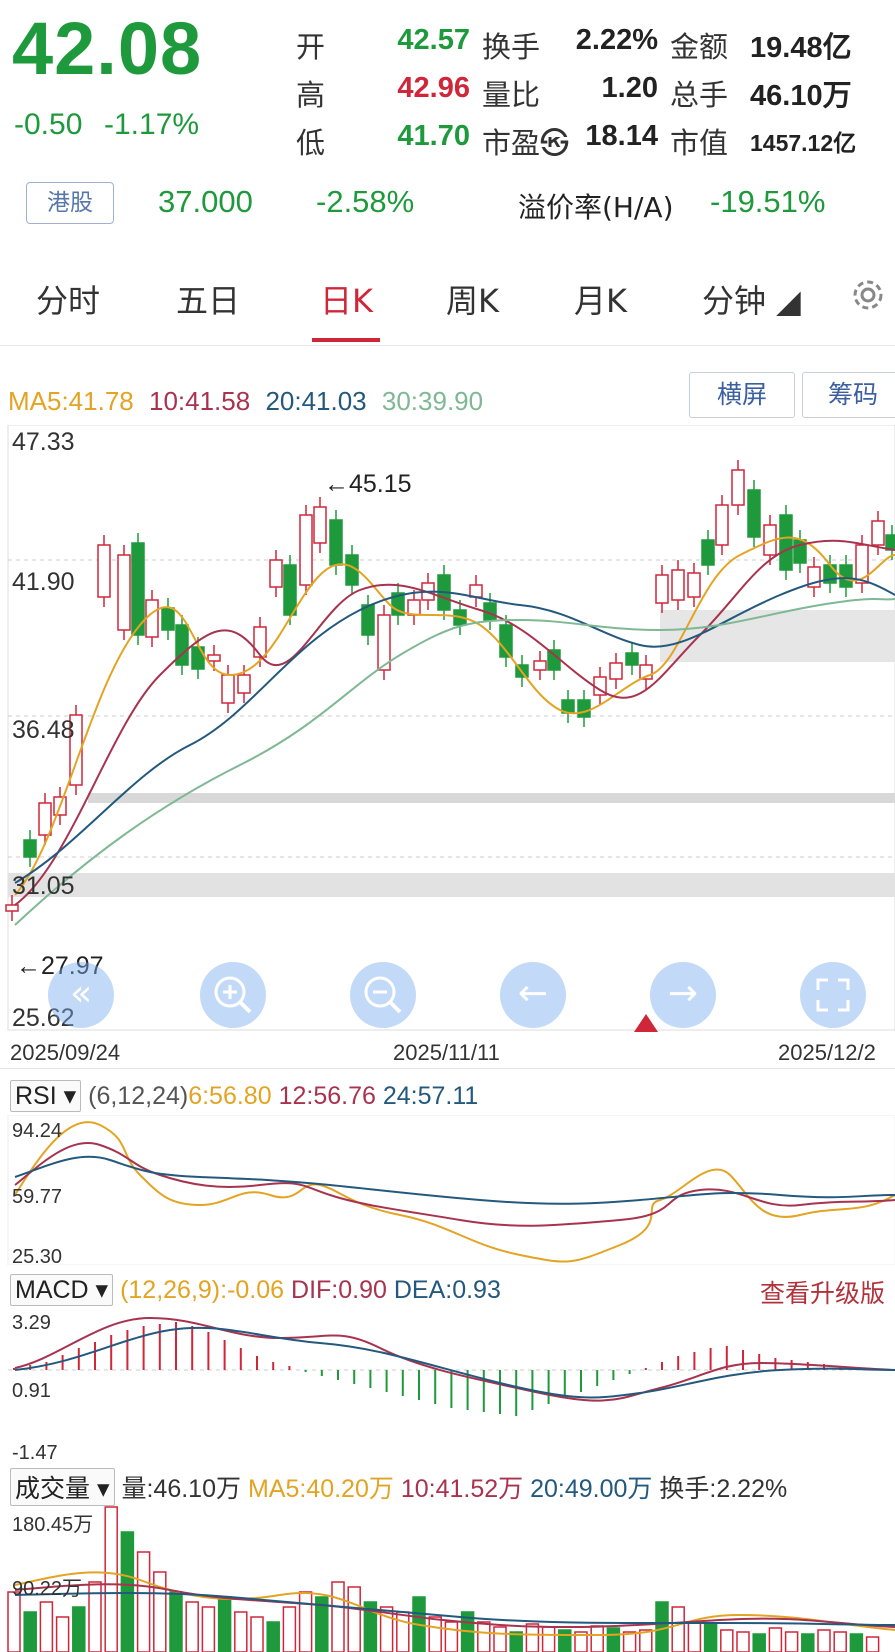  What do you see at coordinates (848, 395) in the screenshot?
I see `chips-button: 筹码` at bounding box center [848, 395].